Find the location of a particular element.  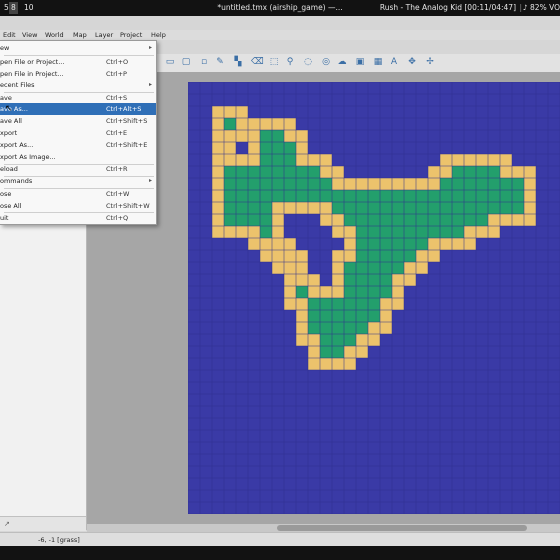

stamp-brush-icon: ▭ is located at coordinates (170, 62).